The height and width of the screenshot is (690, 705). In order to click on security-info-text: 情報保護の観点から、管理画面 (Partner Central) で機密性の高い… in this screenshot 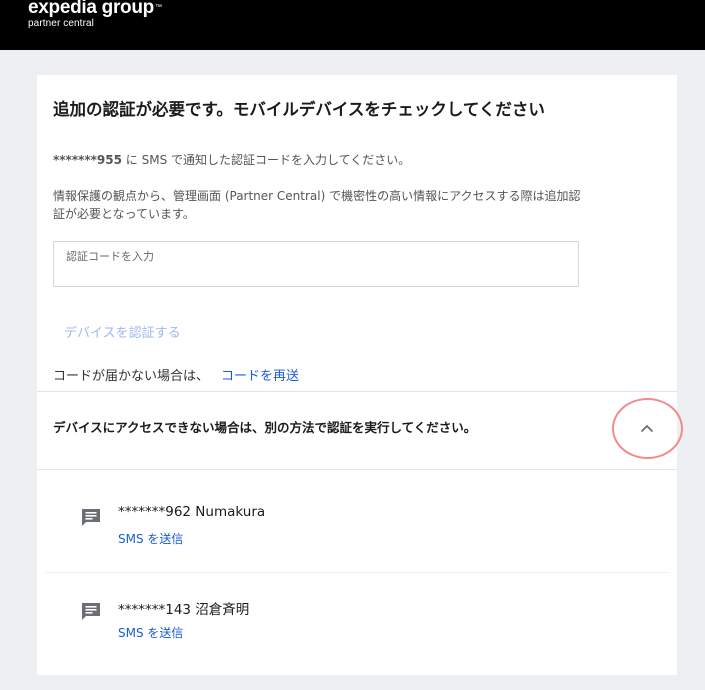, I will do `click(317, 205)`.